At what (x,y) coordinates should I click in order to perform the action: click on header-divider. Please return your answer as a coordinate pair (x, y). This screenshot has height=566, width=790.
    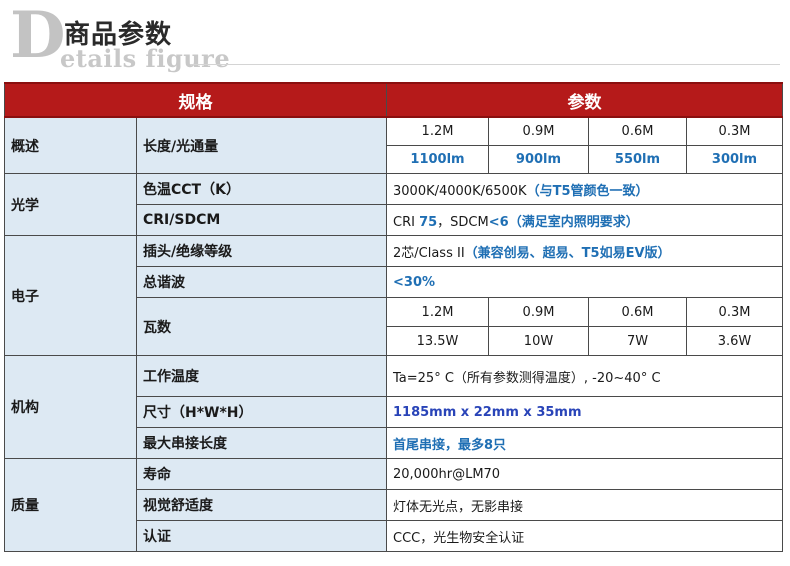
    Looking at the image, I should click on (485, 64).